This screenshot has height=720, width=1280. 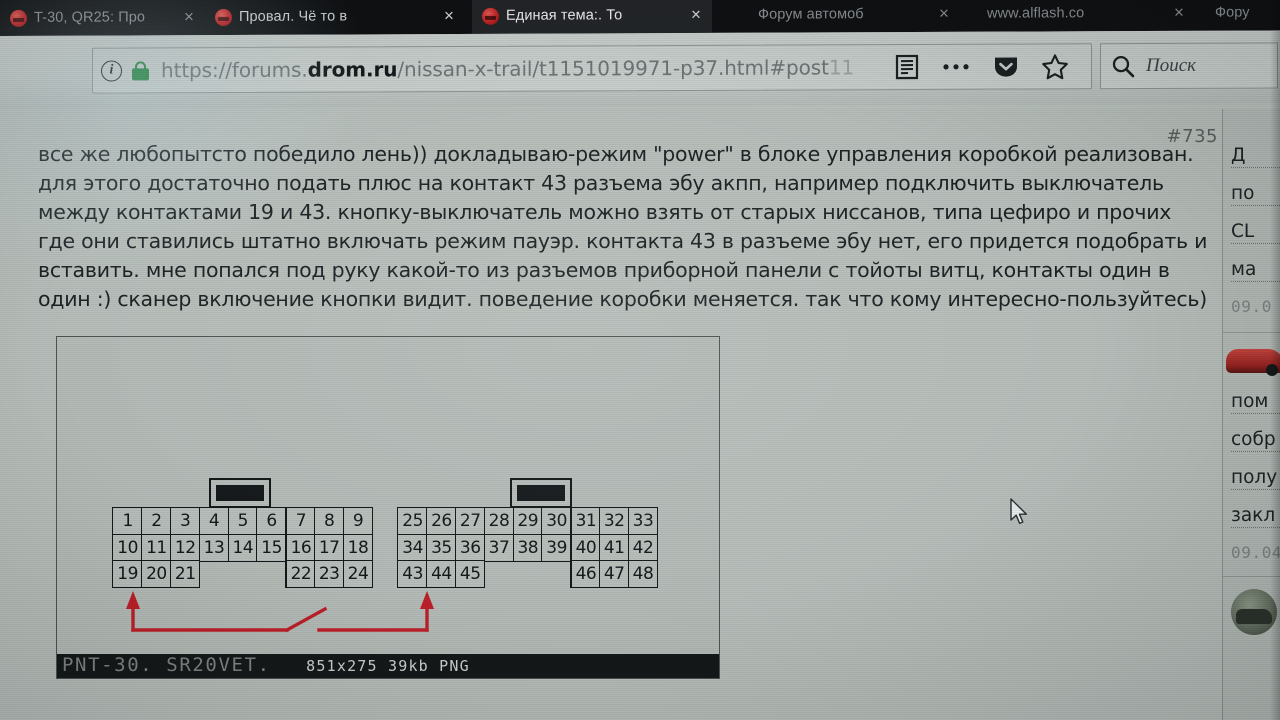 What do you see at coordinates (329, 547) in the screenshot?
I see `left-connector-pin-17: 17` at bounding box center [329, 547].